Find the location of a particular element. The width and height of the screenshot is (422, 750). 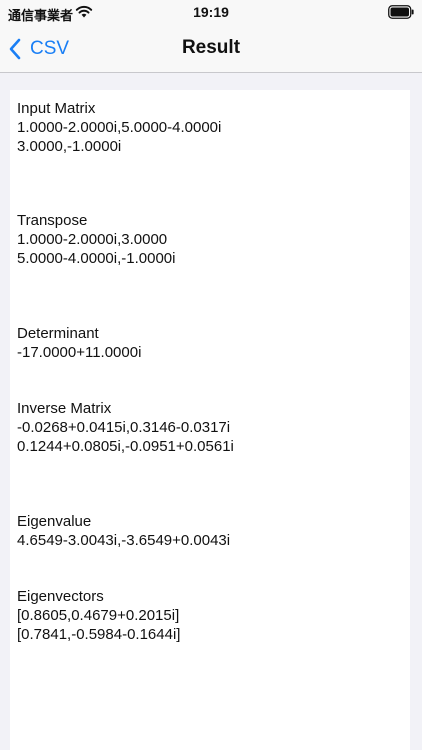

section-heading: Input Matrix is located at coordinates (56, 108).